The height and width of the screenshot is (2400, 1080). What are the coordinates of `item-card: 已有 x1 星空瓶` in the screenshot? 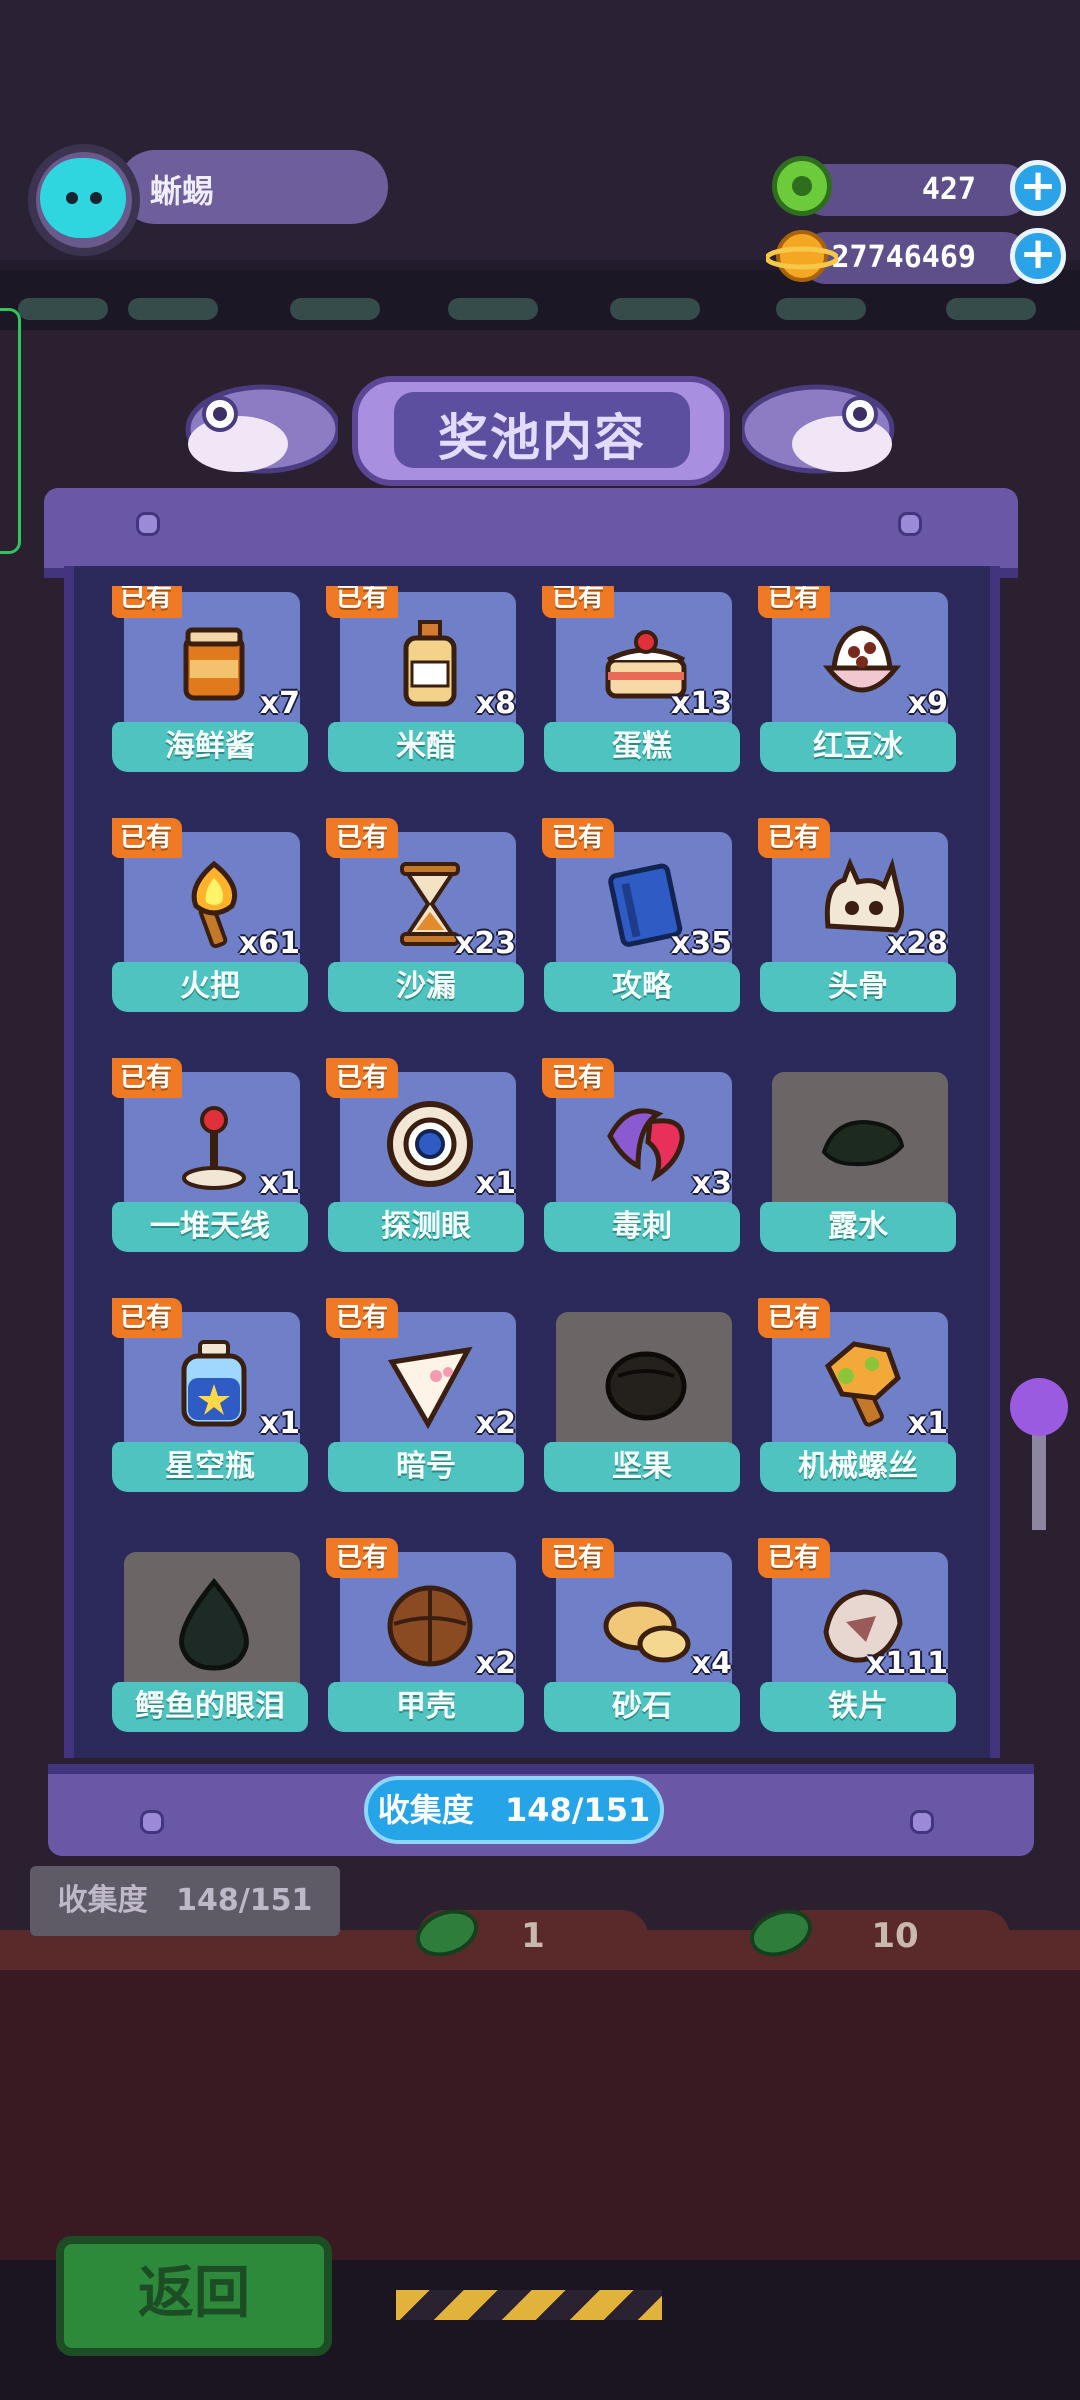 It's located at (210, 1400).